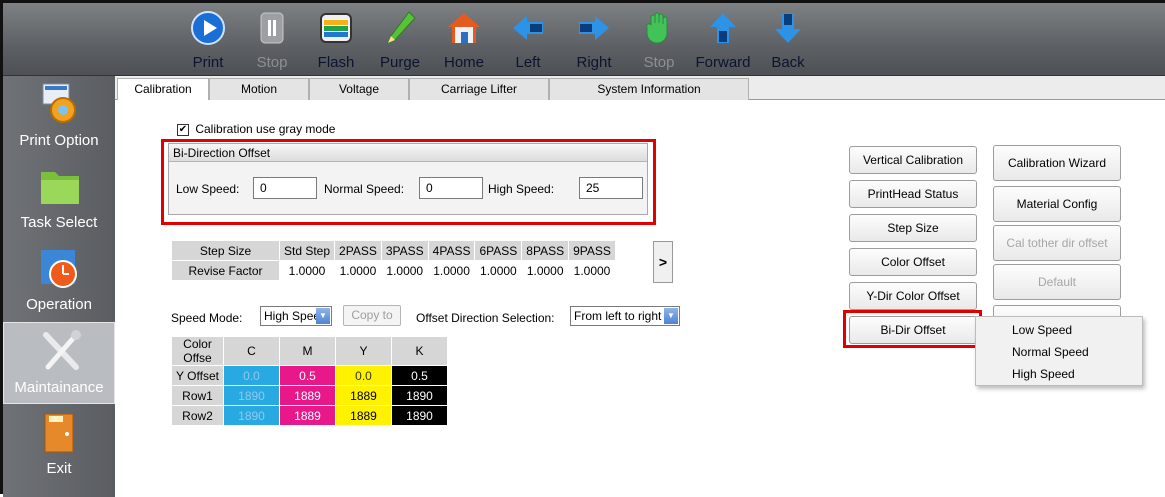  Describe the element at coordinates (400, 28) in the screenshot. I see `pen-icon` at that location.